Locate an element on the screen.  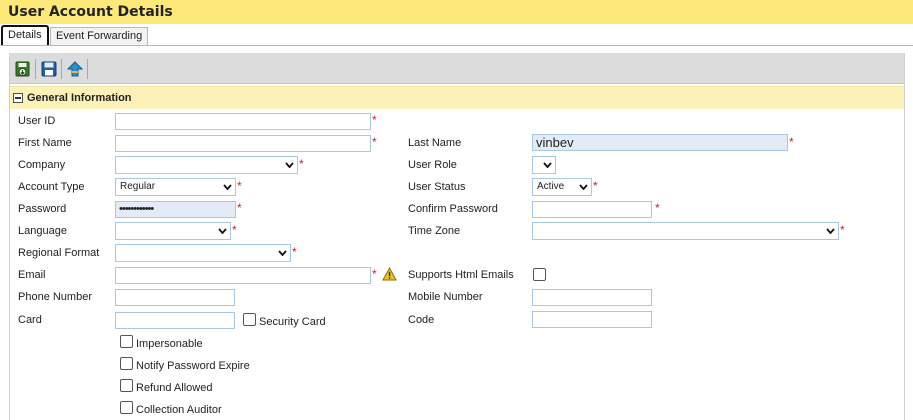
email-label: Email is located at coordinates (32, 275).